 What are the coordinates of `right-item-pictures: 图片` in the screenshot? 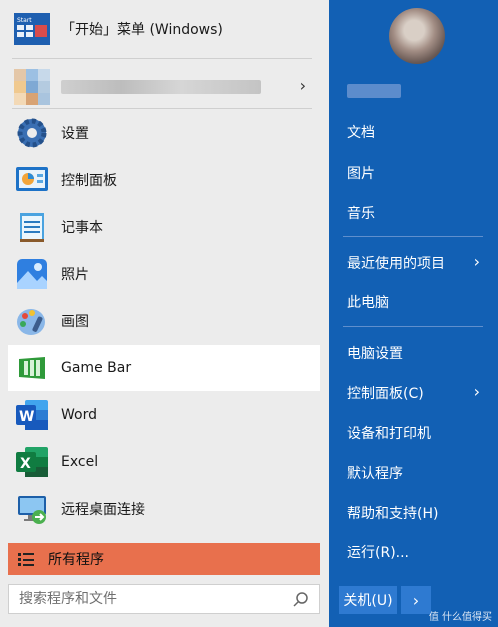 It's located at (361, 173).